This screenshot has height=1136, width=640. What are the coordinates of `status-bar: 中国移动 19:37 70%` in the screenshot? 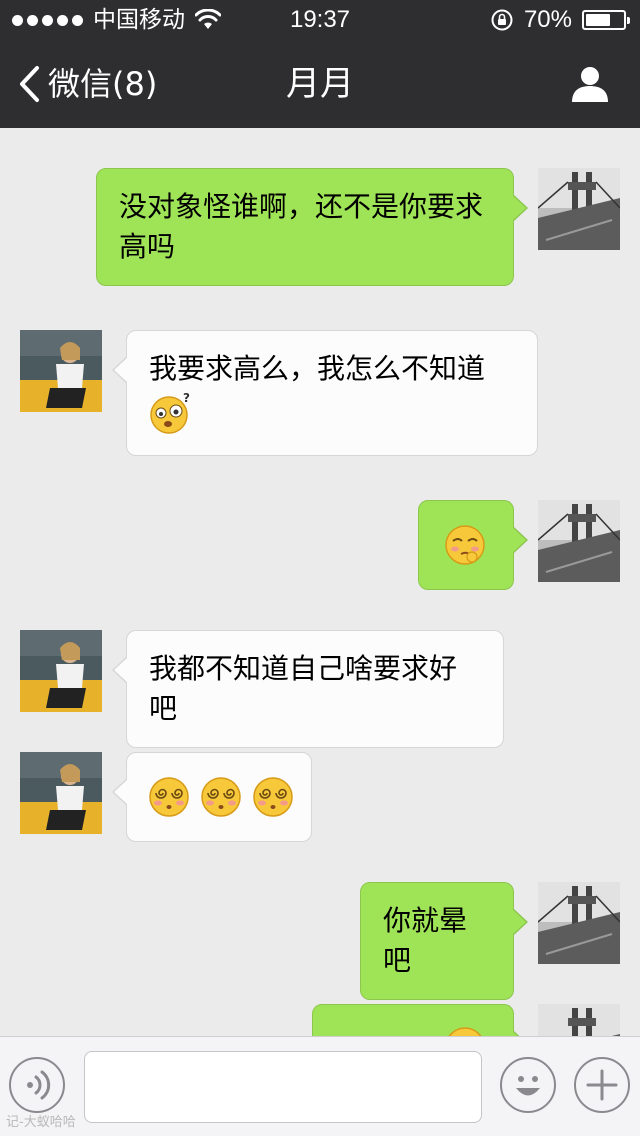 It's located at (320, 20).